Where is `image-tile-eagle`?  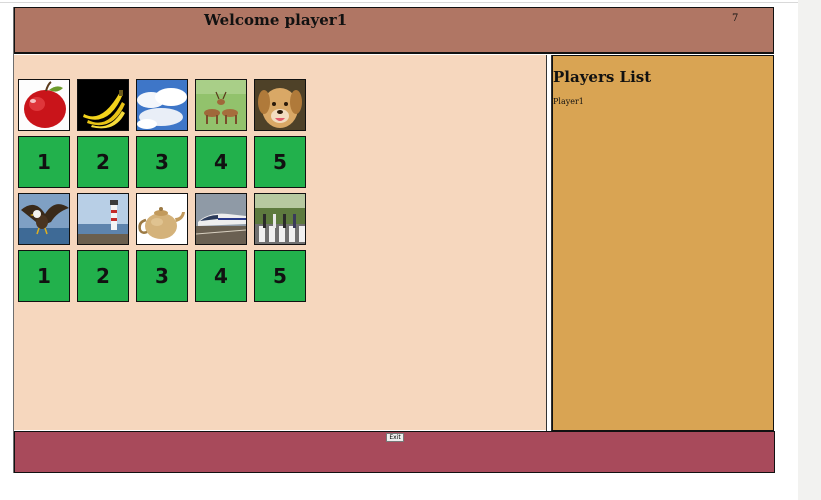 image-tile-eagle is located at coordinates (44, 219).